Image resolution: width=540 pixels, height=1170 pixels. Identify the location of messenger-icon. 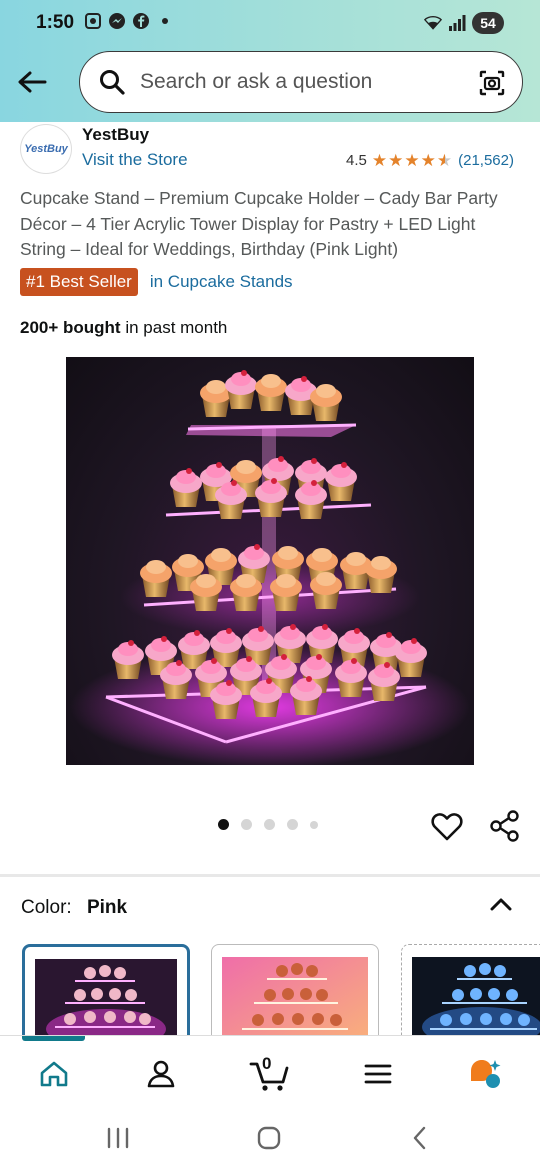
(117, 21).